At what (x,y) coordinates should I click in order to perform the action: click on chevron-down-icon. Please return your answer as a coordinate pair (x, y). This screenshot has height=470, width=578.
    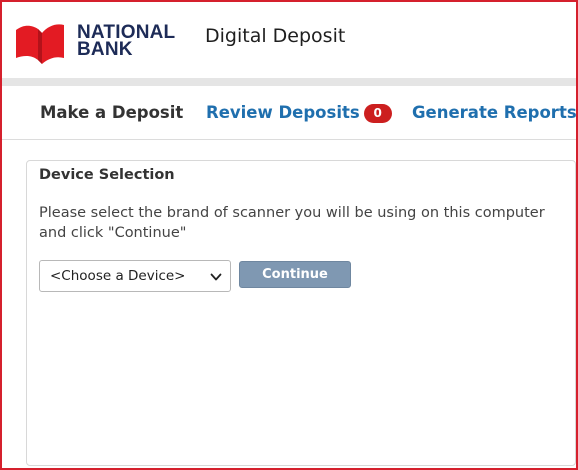
    Looking at the image, I should click on (216, 277).